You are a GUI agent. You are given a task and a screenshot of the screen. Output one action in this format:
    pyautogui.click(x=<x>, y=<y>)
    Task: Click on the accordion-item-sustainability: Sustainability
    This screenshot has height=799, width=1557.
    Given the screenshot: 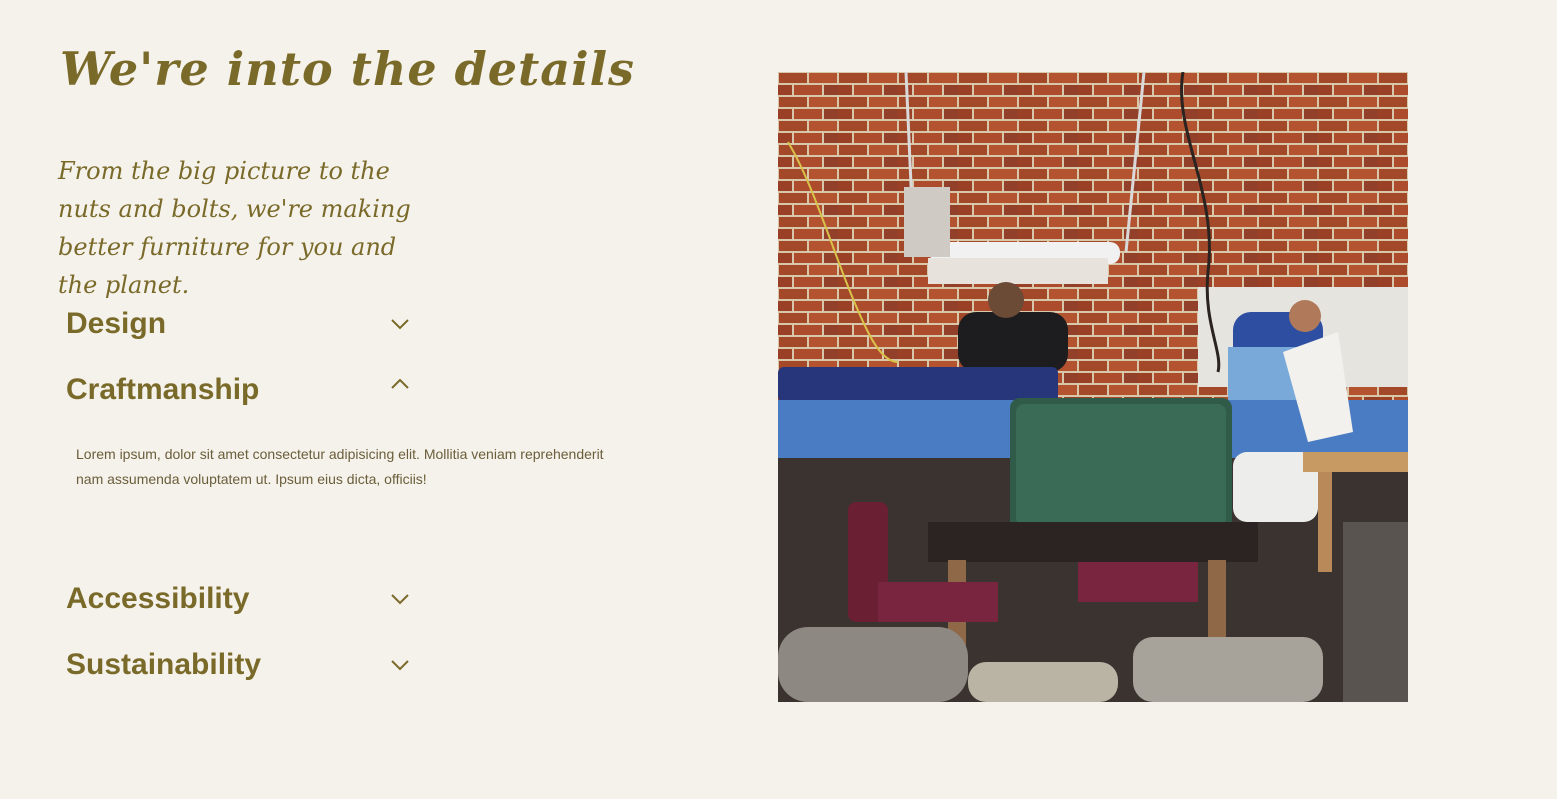 What is the action you would take?
    pyautogui.click(x=241, y=665)
    